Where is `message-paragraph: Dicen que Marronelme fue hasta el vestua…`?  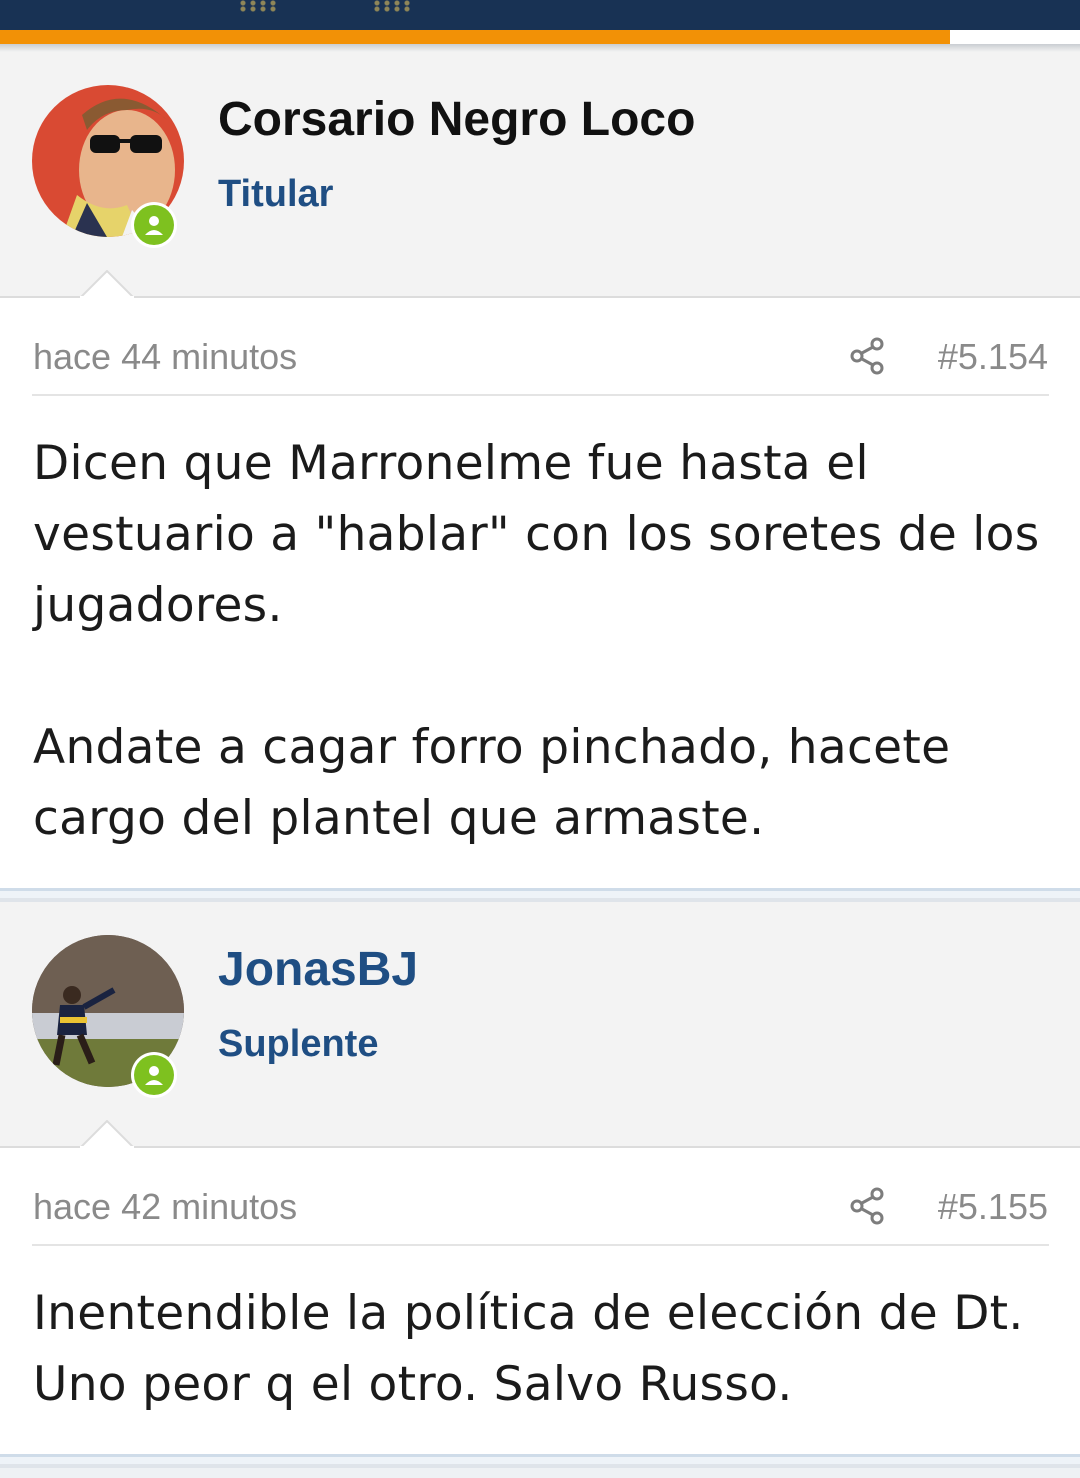 message-paragraph: Dicen que Marronelme fue hasta el vestua… is located at coordinates (536, 534).